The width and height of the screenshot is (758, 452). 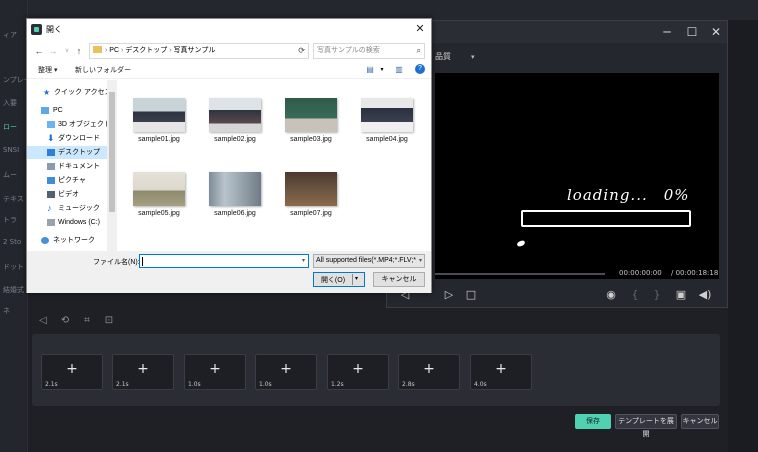 What do you see at coordinates (399, 279) in the screenshot?
I see `cancel-button: キャンセル` at bounding box center [399, 279].